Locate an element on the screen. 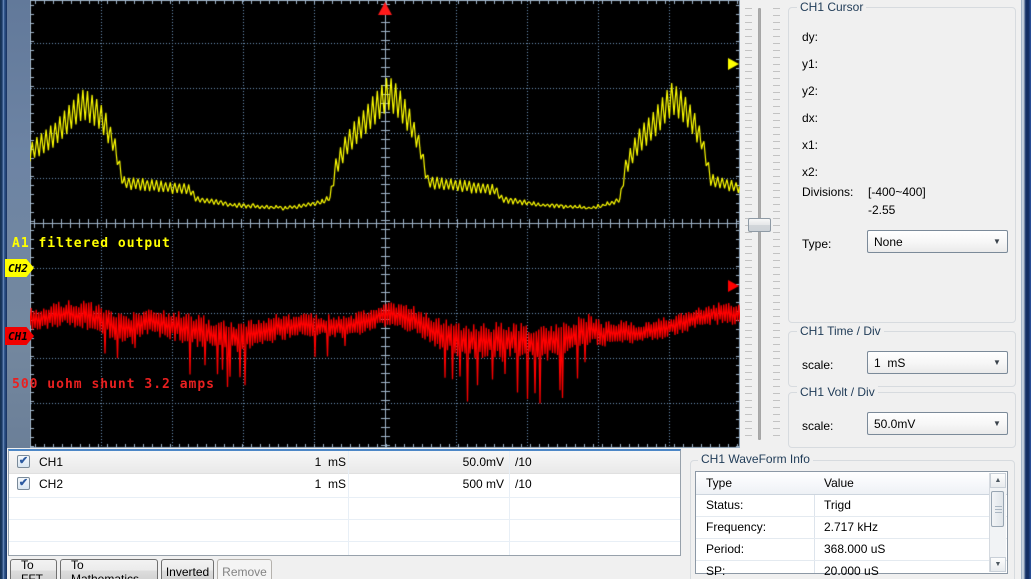  cursor-group-box is located at coordinates (902, 165).